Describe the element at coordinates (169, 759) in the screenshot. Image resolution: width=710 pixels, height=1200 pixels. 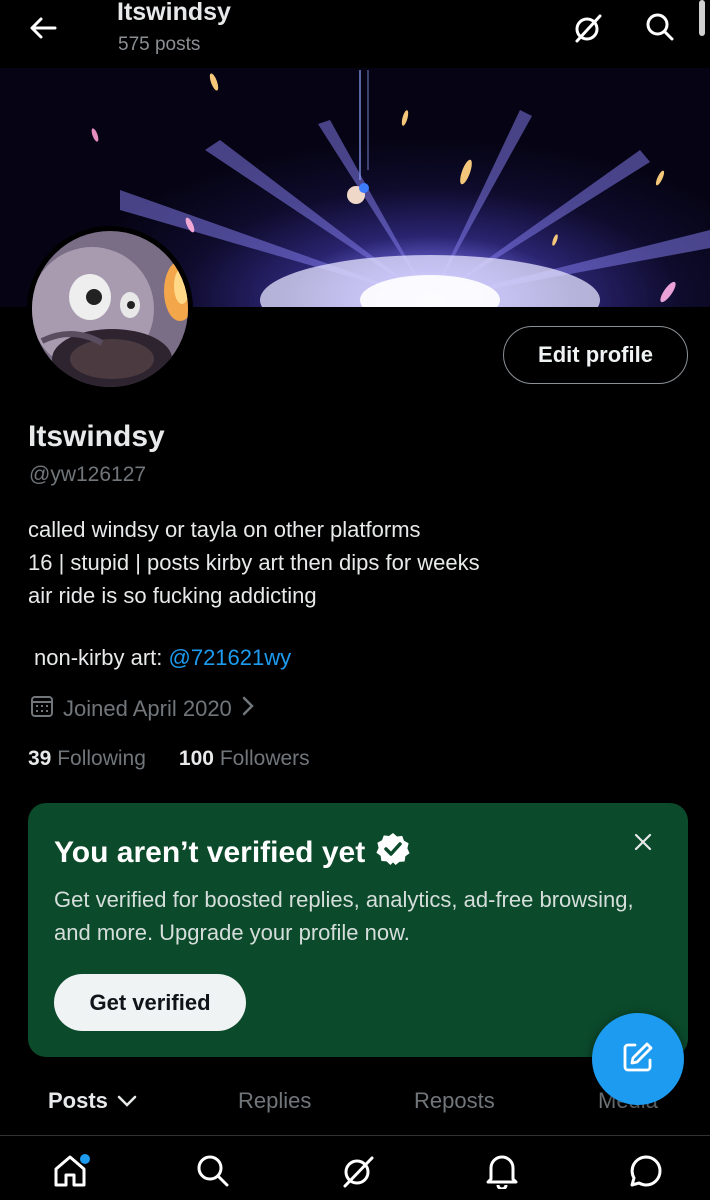
I see `follow-stats: 39 Following 100 Followers` at that location.